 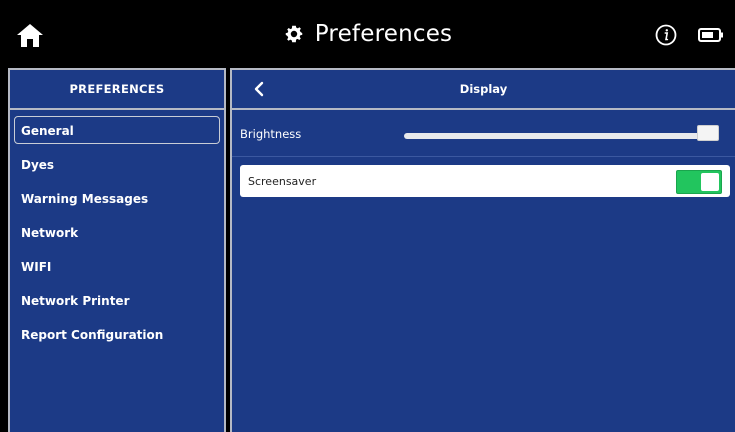 I want to click on chevron-left-icon, so click(x=259, y=89).